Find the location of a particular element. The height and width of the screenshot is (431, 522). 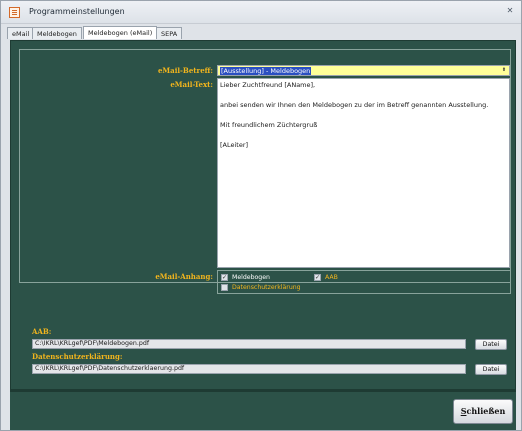

title-bar: Programmeinstellungen ✕ is located at coordinates (261, 12).